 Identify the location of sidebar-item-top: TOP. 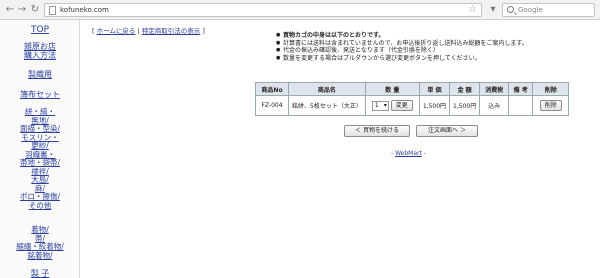
(40, 30).